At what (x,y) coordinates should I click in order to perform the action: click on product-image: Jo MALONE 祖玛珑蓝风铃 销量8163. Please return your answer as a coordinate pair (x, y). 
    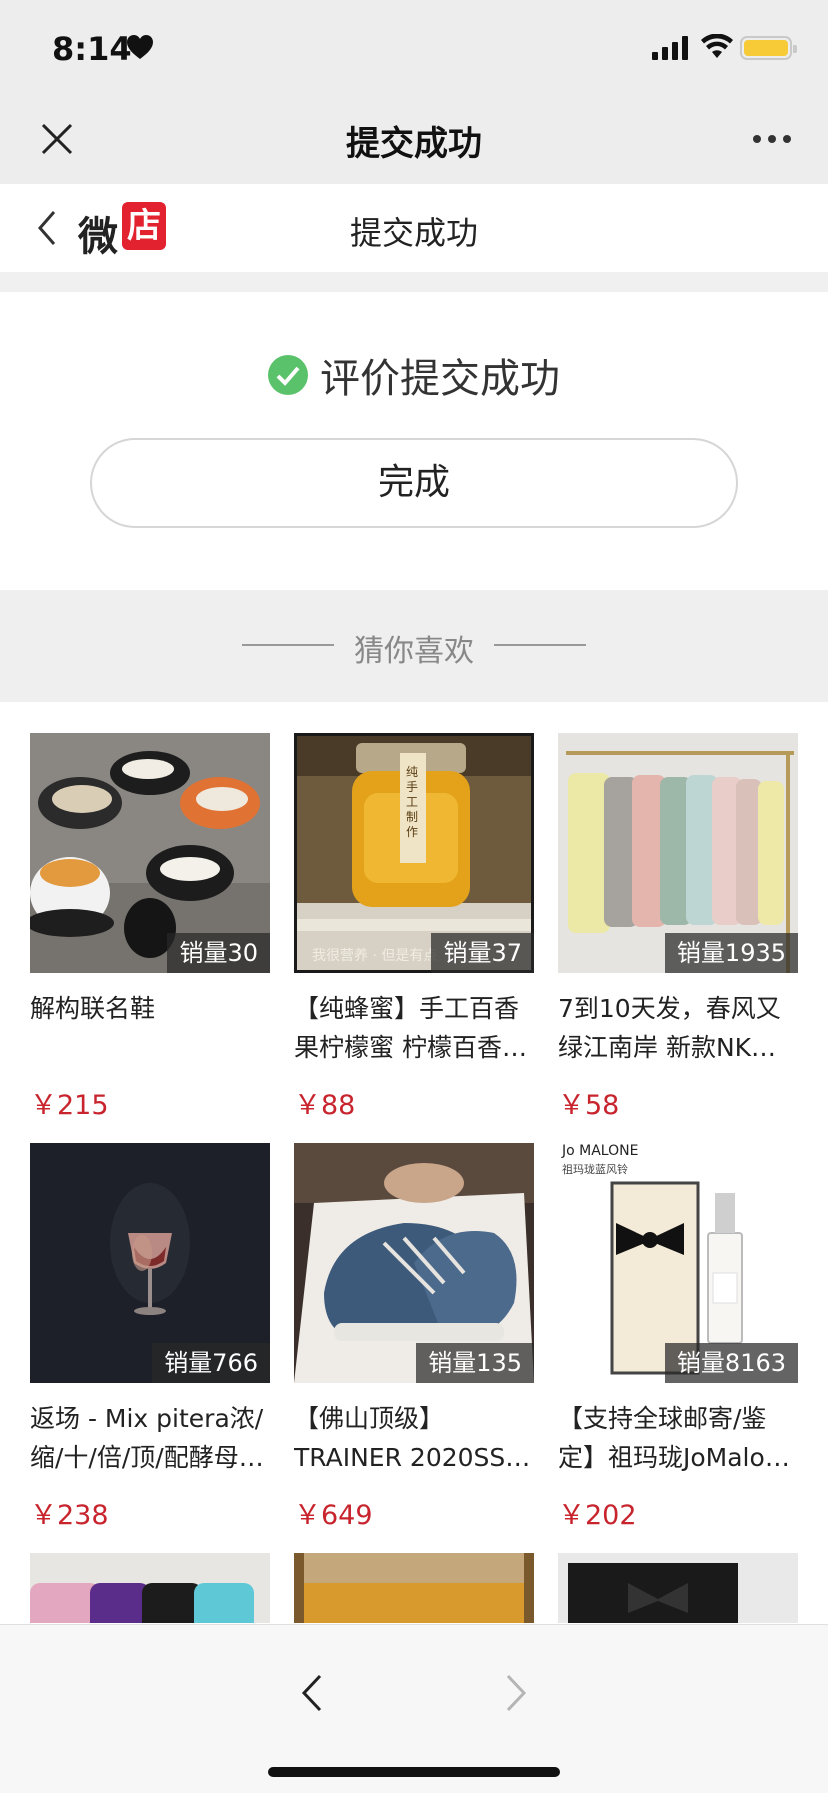
    Looking at the image, I should click on (678, 1263).